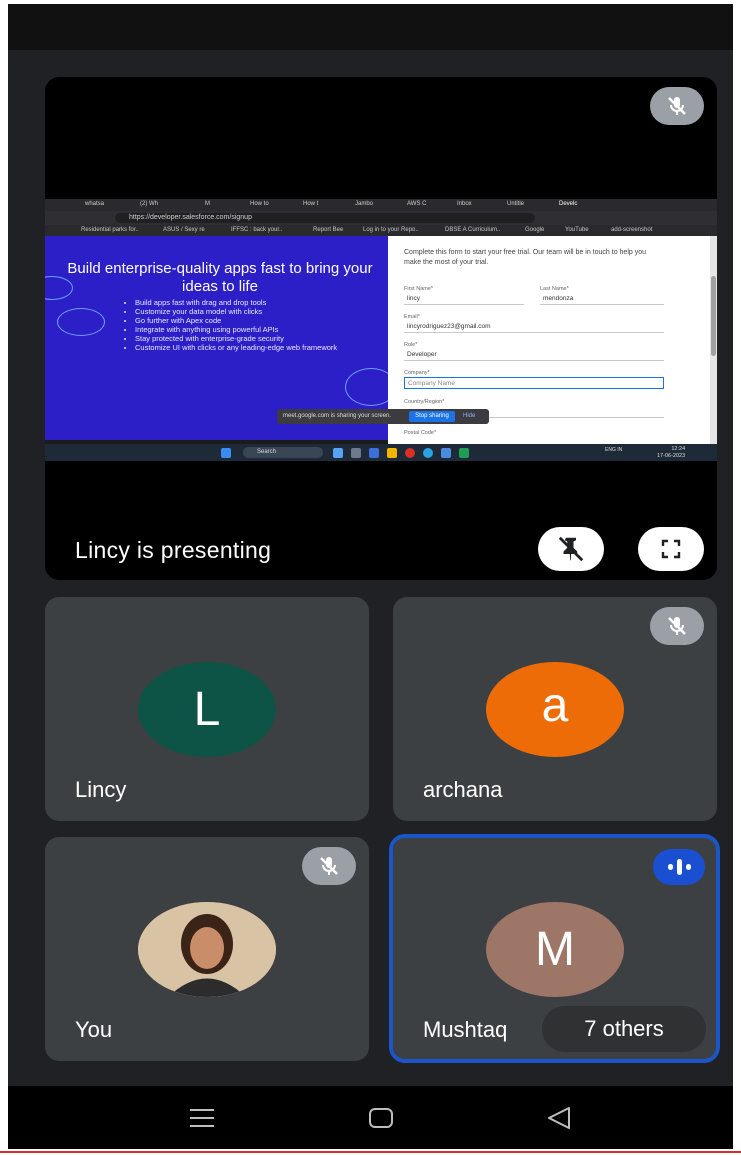 The image size is (741, 1155). I want to click on browser-url-bar: https://developer.salesforce.com/signup, so click(381, 218).